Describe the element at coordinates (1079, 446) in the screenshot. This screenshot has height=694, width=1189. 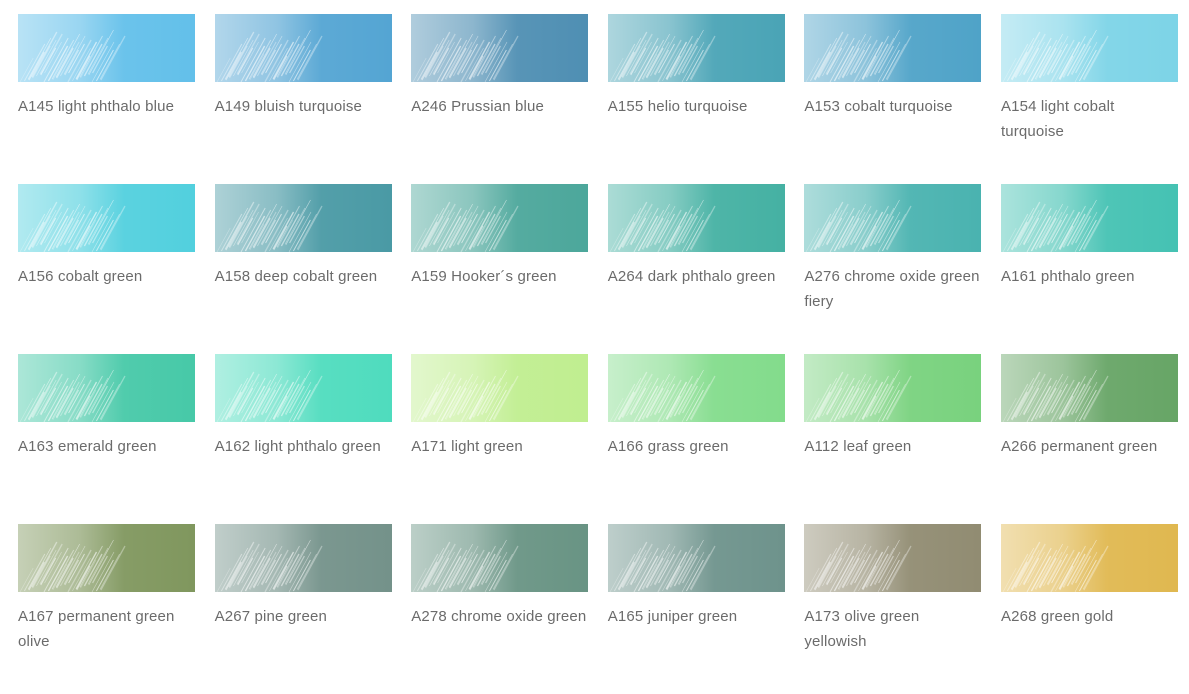
I see `swatch-label: A266 permanent green` at that location.